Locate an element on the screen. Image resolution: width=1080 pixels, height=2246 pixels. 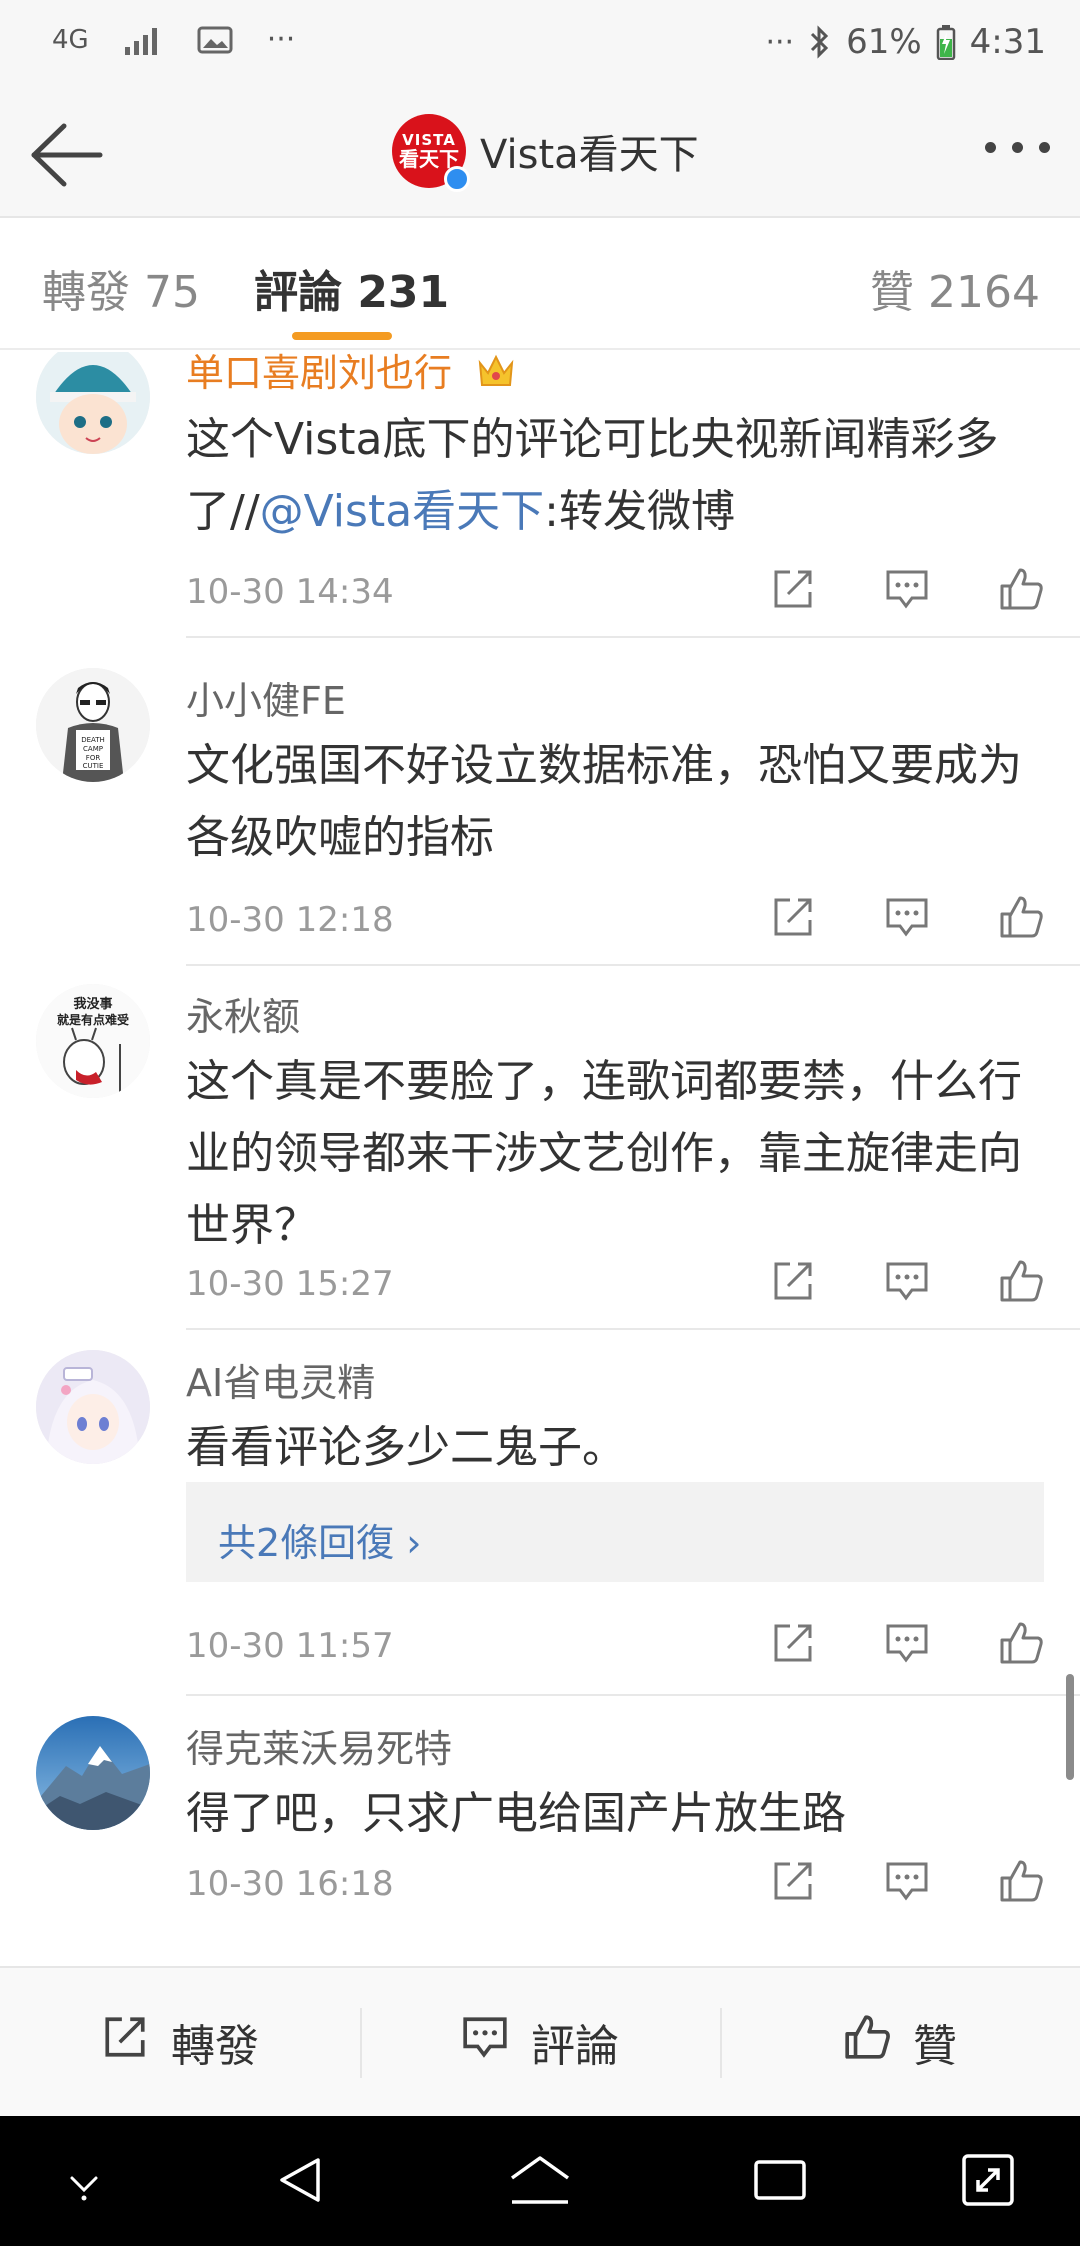
like-label: 贊 is located at coordinates (935, 2046).